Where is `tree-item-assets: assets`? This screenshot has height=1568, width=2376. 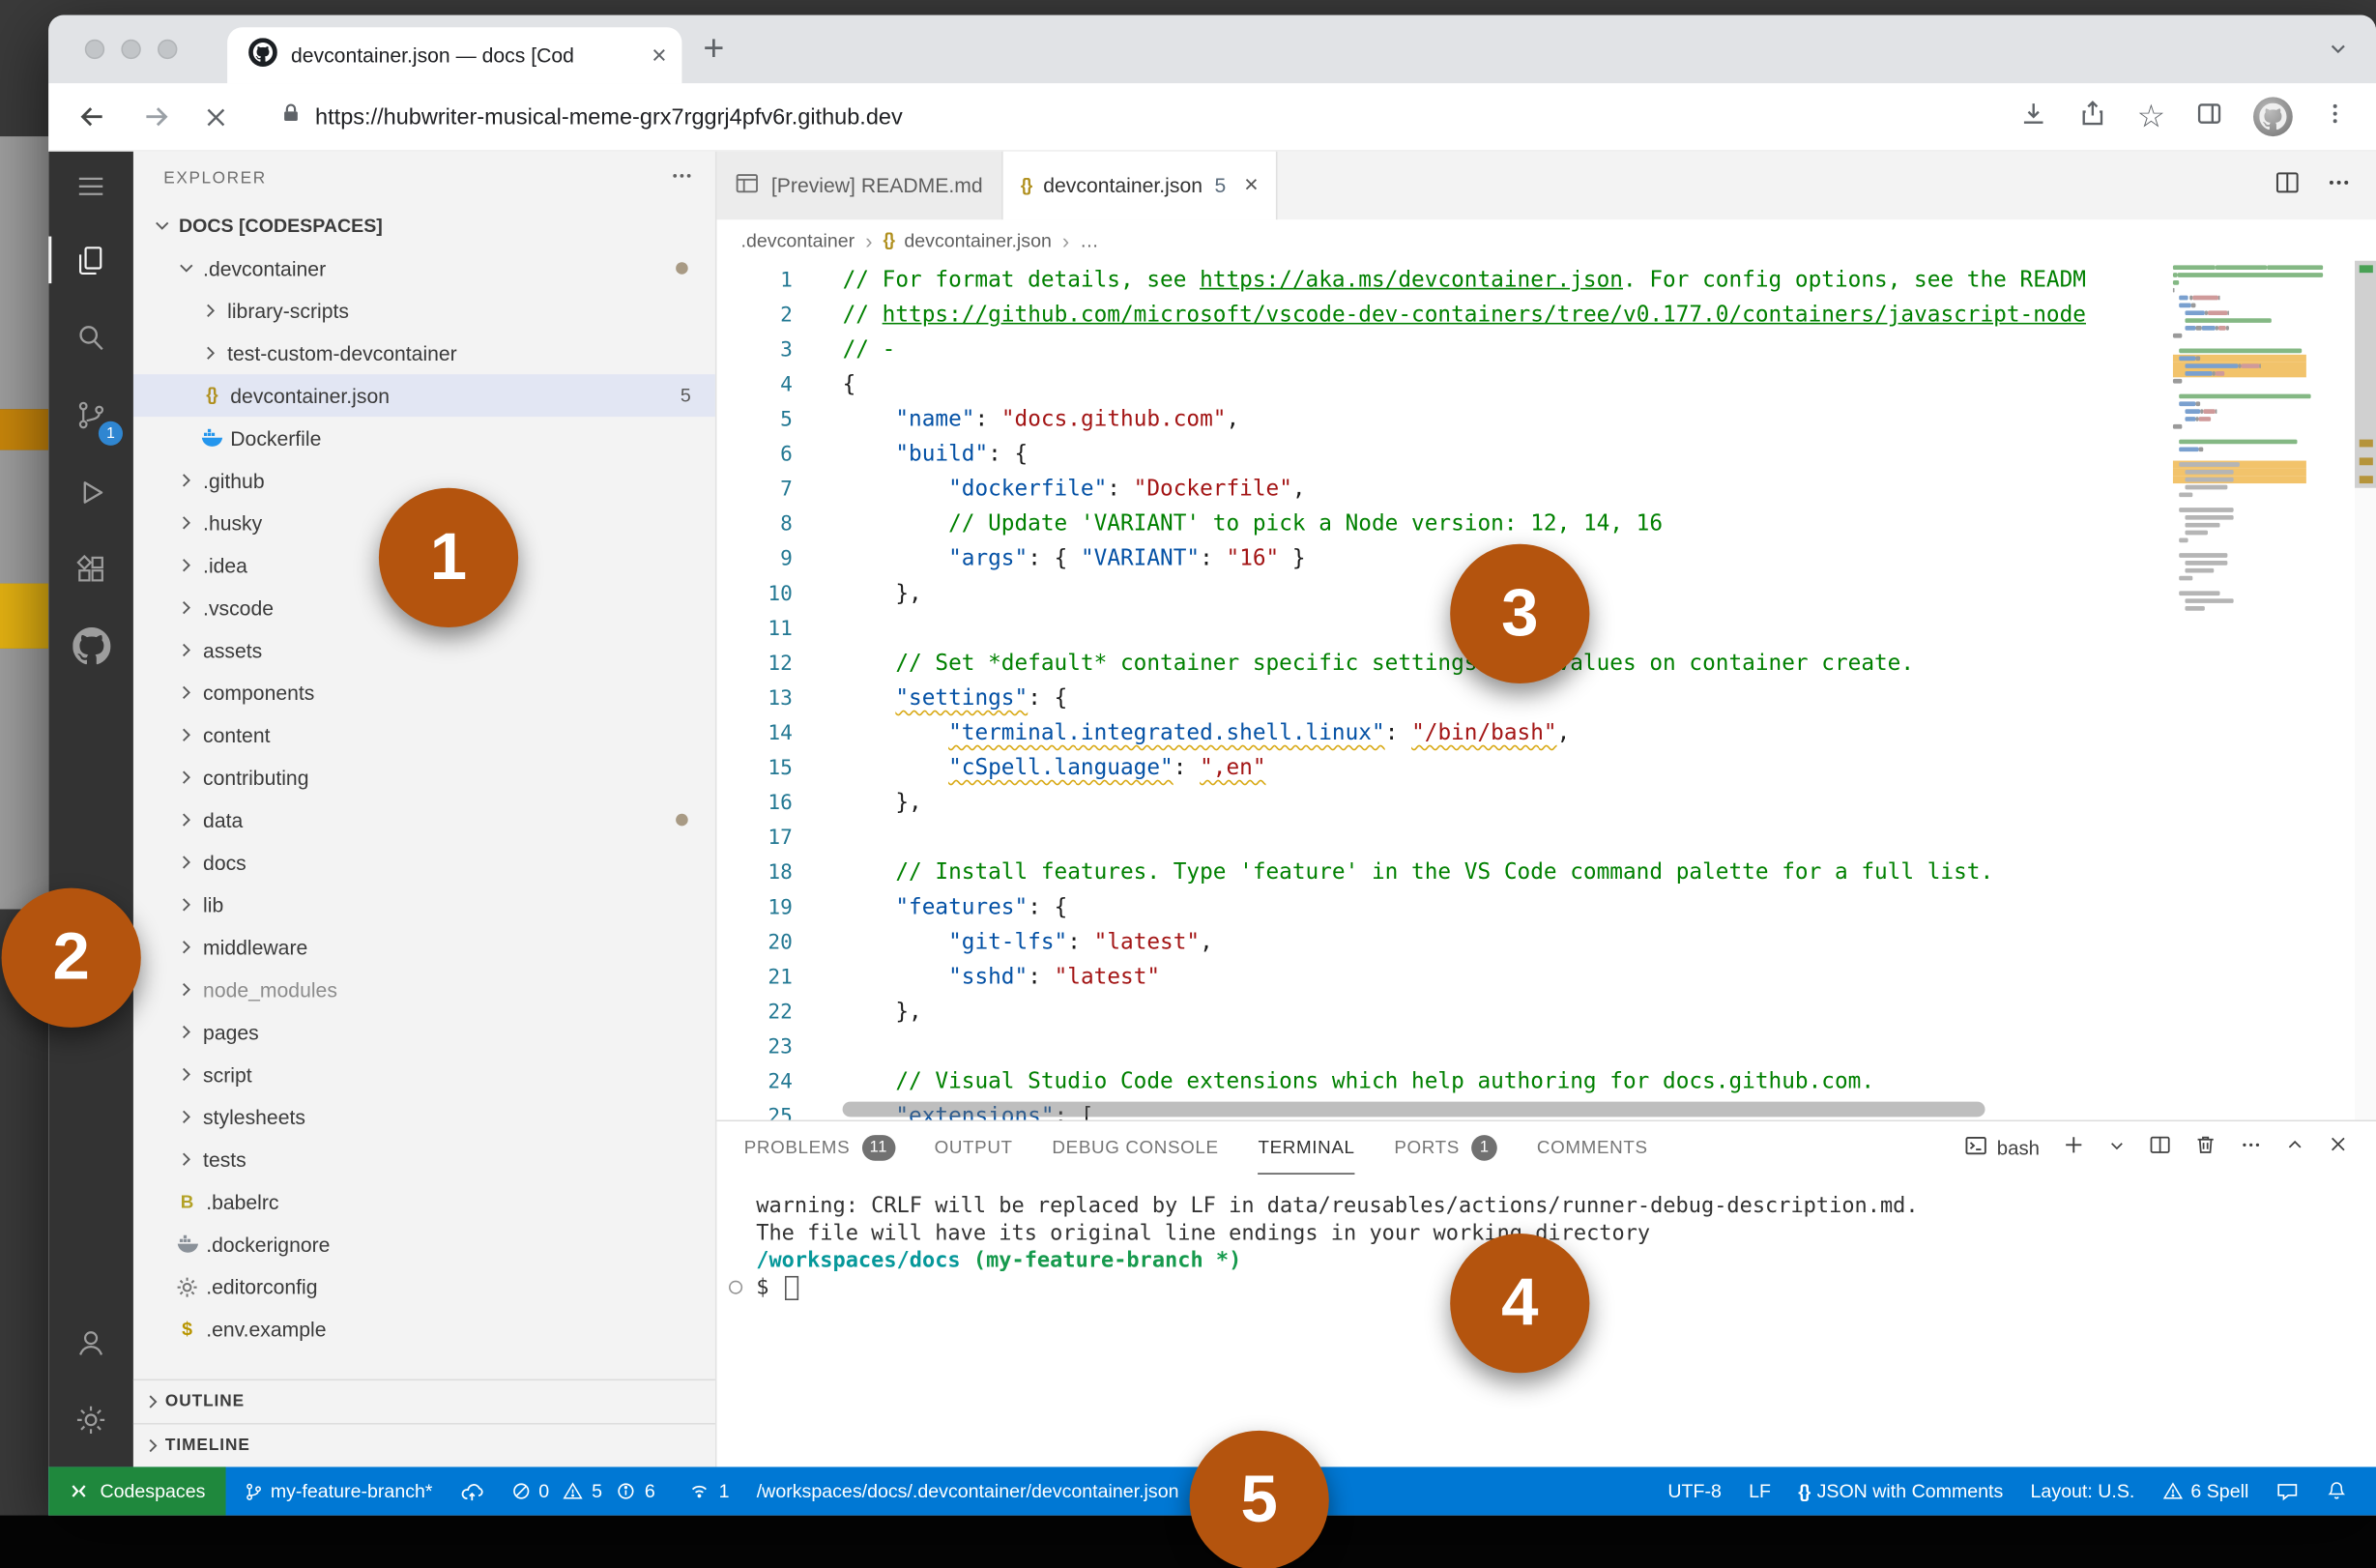 tree-item-assets: assets is located at coordinates (424, 650).